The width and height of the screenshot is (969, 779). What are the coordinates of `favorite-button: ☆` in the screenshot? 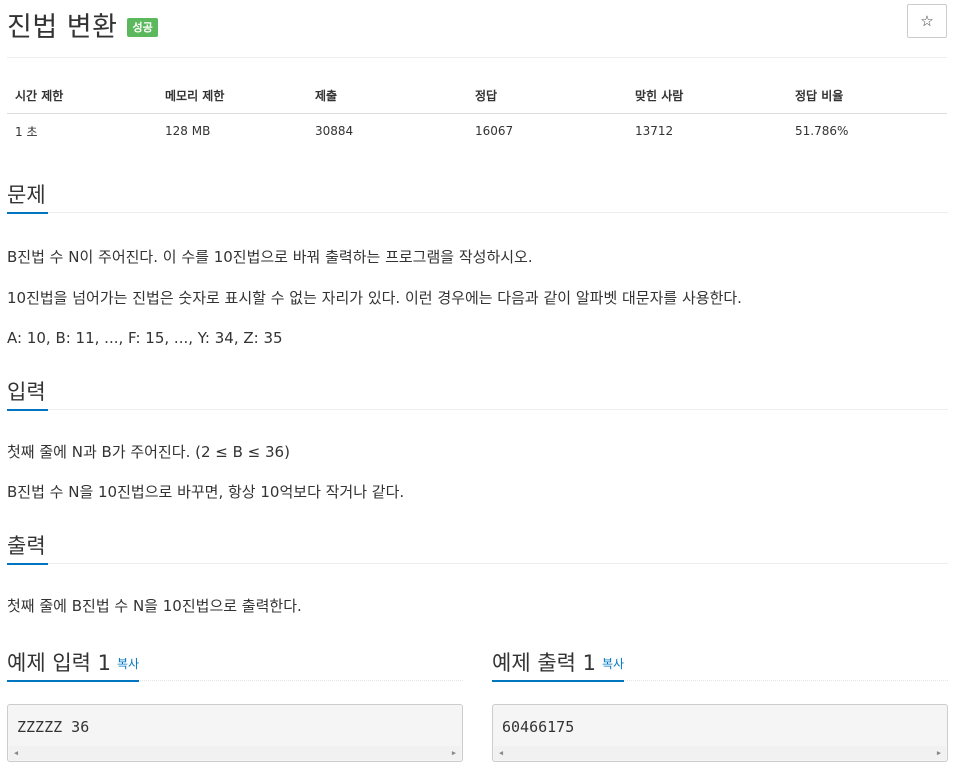 It's located at (927, 21).